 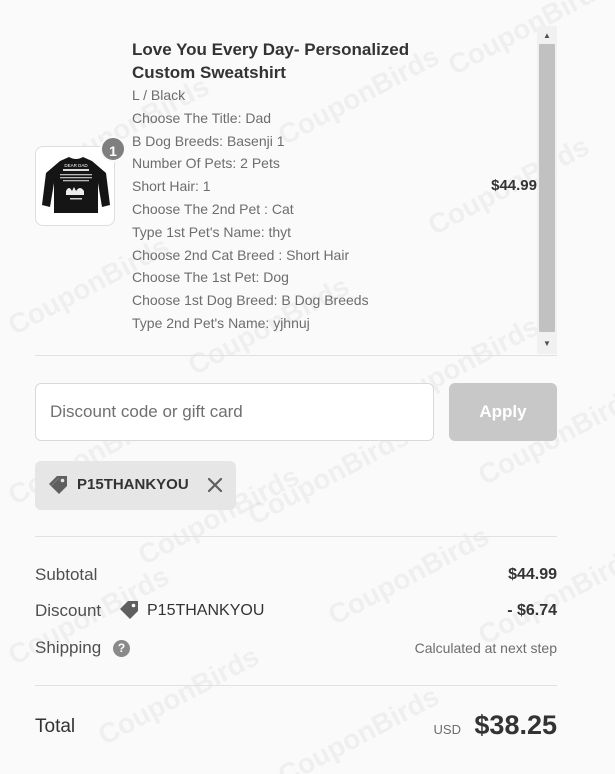 I want to click on shipping-value: Calculated at next step, so click(x=485, y=648).